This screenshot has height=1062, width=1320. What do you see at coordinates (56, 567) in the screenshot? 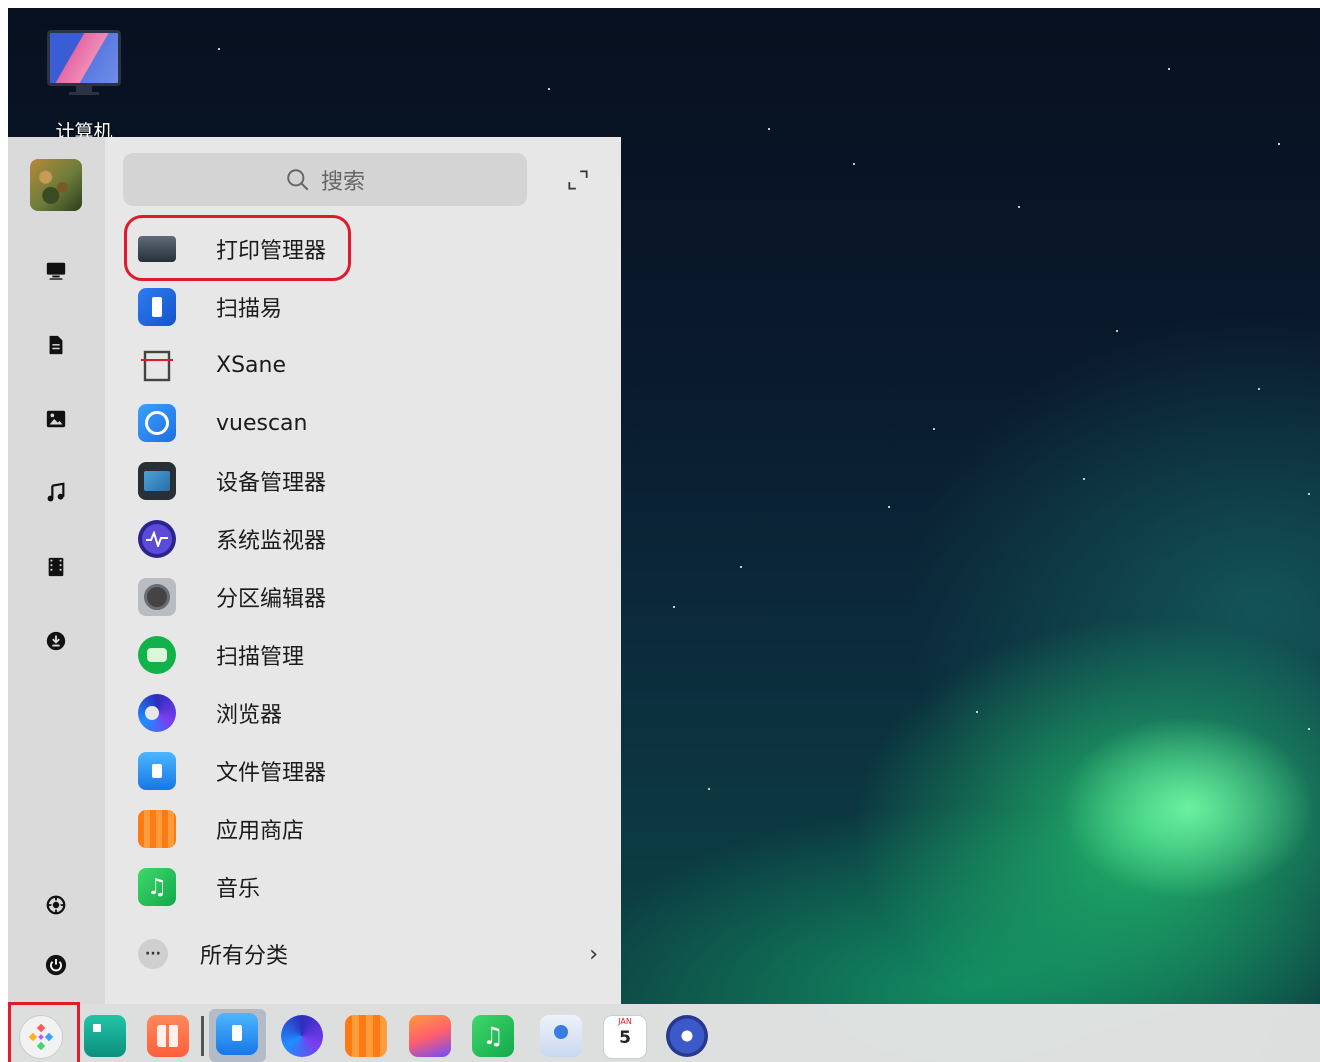
I see `video-icon` at bounding box center [56, 567].